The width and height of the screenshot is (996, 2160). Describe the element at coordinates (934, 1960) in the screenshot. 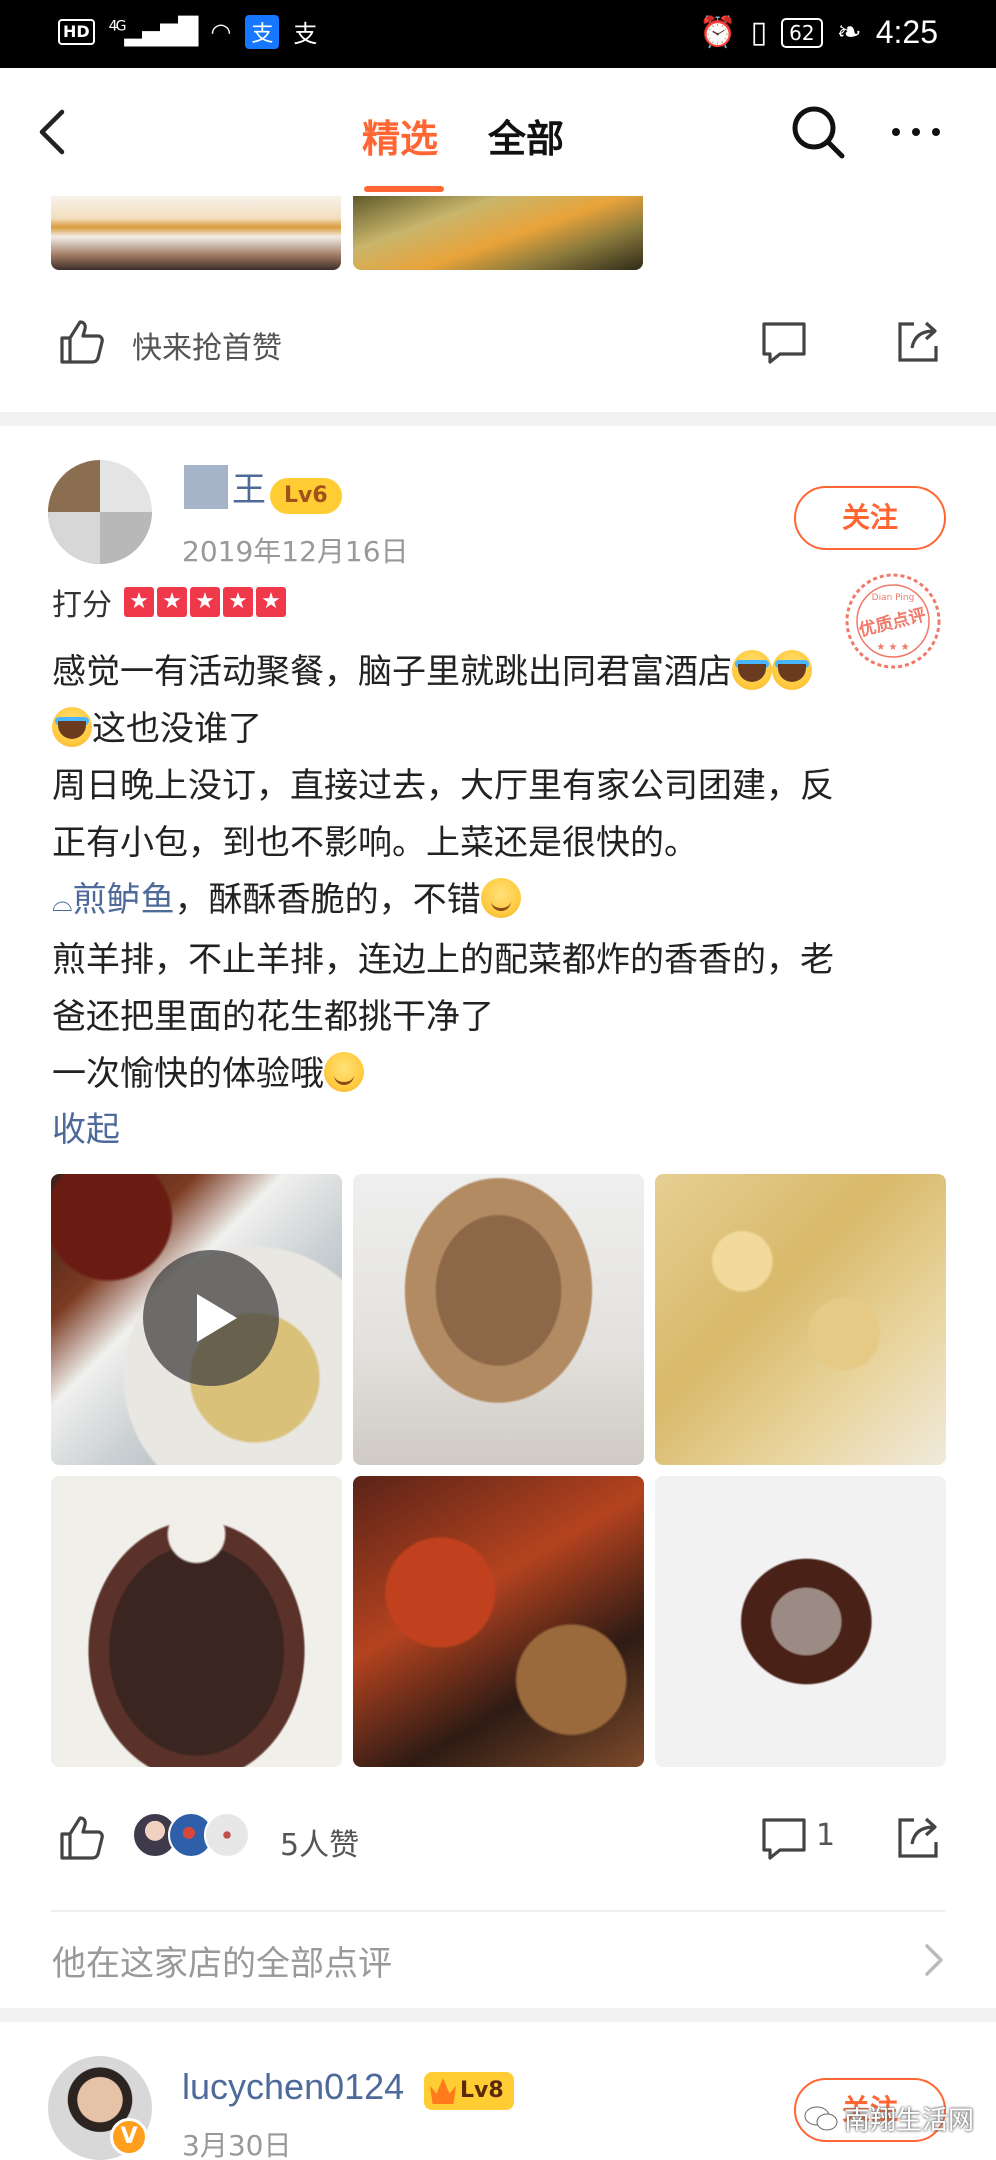

I see `chevron-right-icon` at that location.